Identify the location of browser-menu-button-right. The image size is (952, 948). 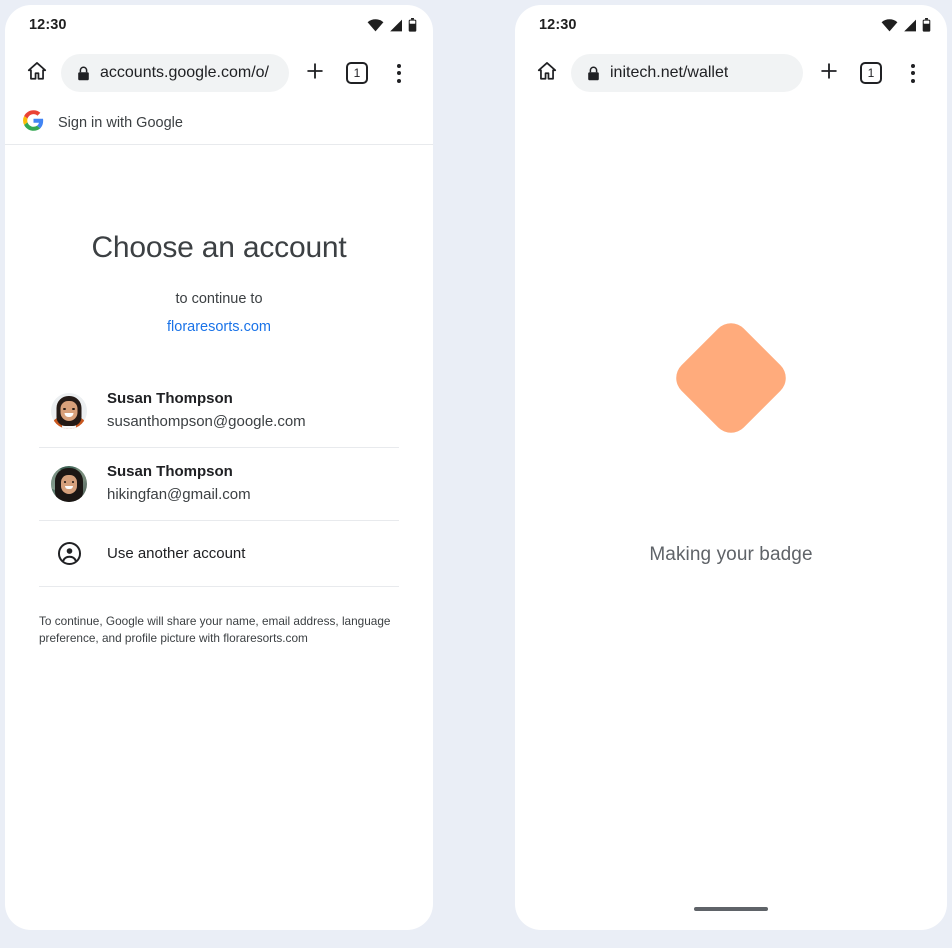
(913, 73).